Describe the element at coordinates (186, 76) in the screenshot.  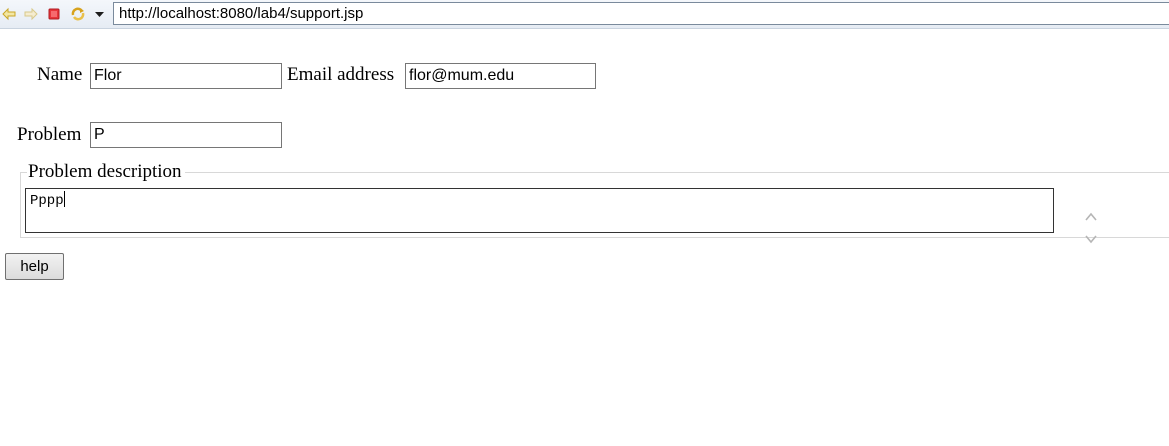
I see `name-input: Flor` at that location.